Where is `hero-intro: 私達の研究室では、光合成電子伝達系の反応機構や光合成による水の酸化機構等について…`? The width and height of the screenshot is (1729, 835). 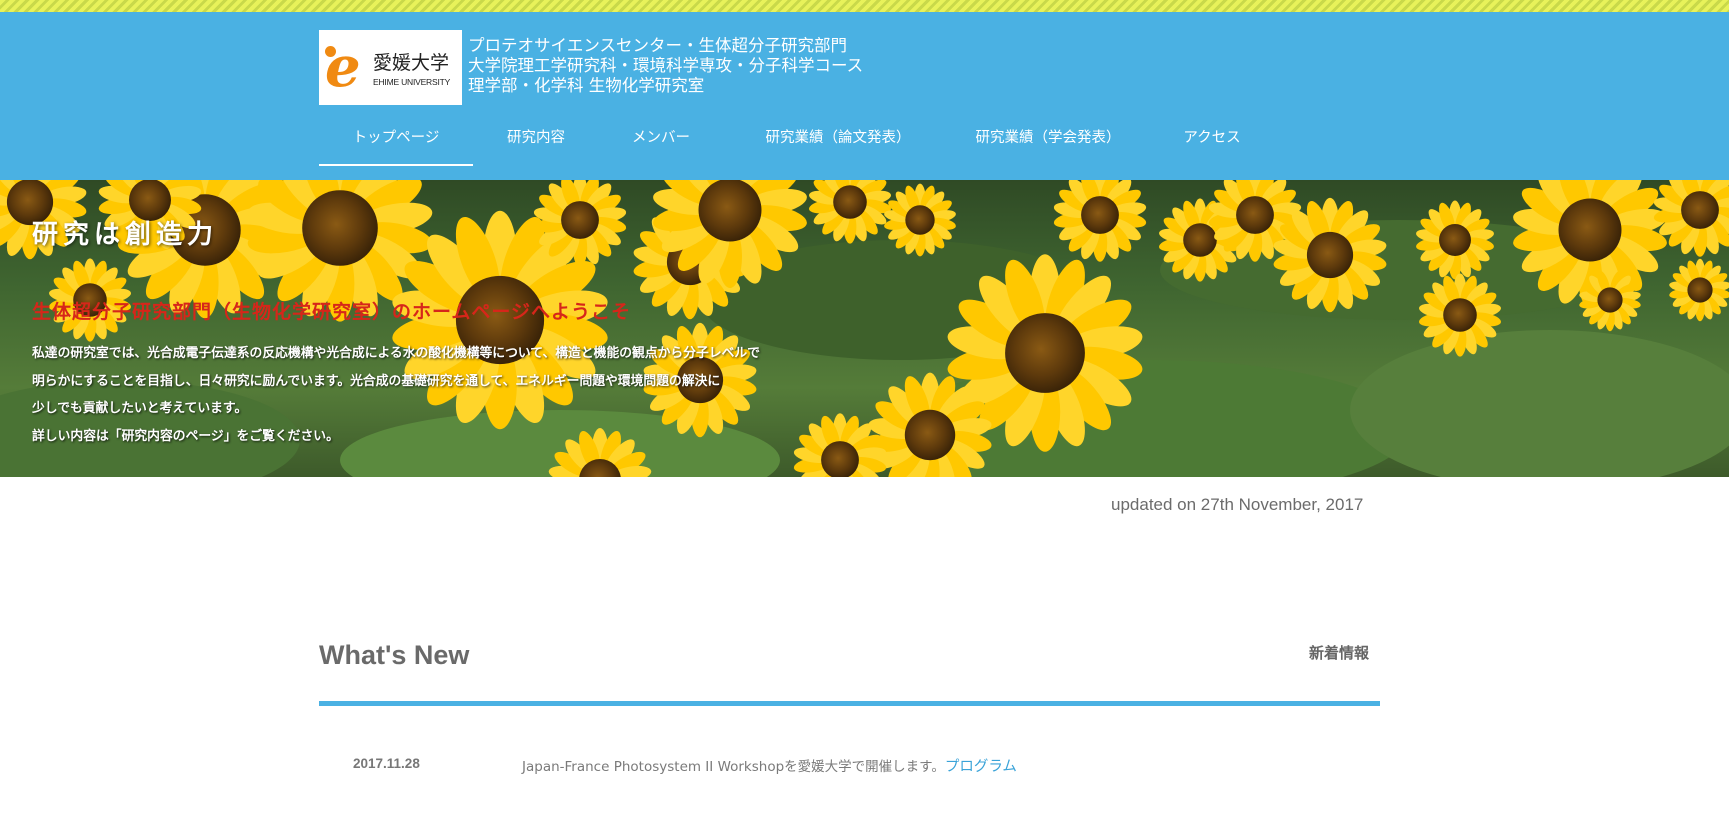 hero-intro: 私達の研究室では、光合成電子伝達系の反応機構や光合成による水の酸化機構等について… is located at coordinates (432, 395).